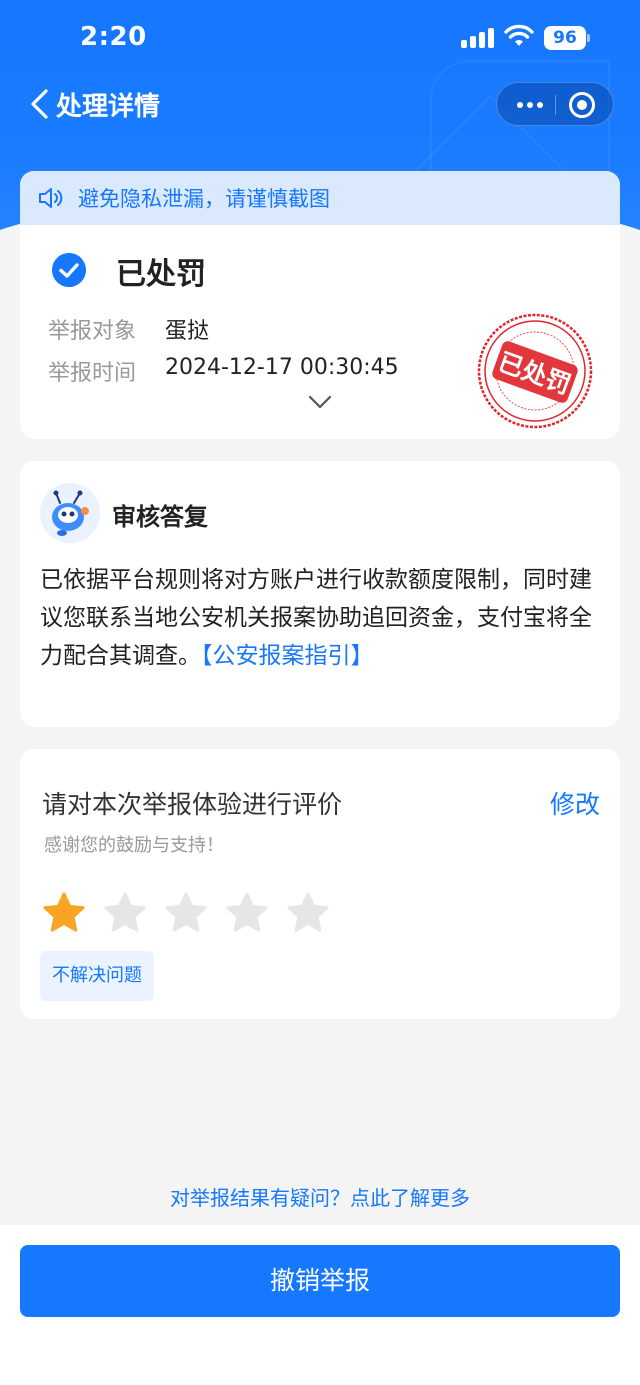 This screenshot has width=640, height=1385. What do you see at coordinates (108, 104) in the screenshot?
I see `page-title: 处理详情` at bounding box center [108, 104].